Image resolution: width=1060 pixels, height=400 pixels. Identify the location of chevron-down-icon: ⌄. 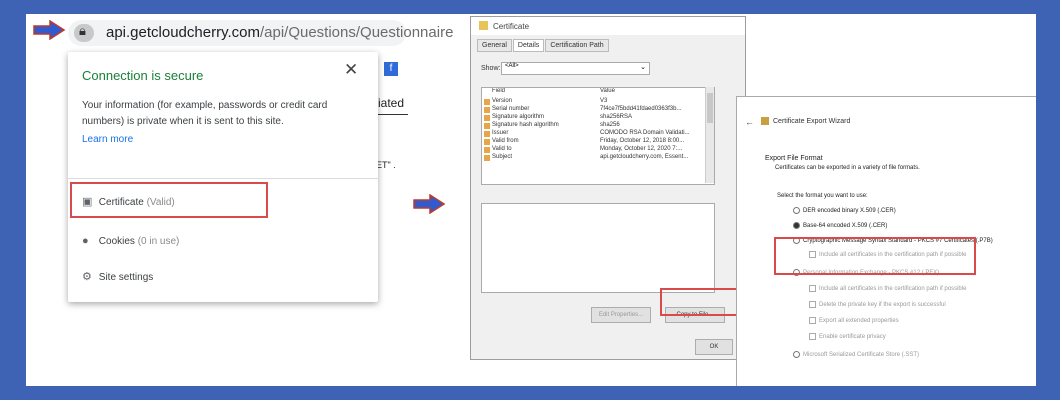
(643, 67).